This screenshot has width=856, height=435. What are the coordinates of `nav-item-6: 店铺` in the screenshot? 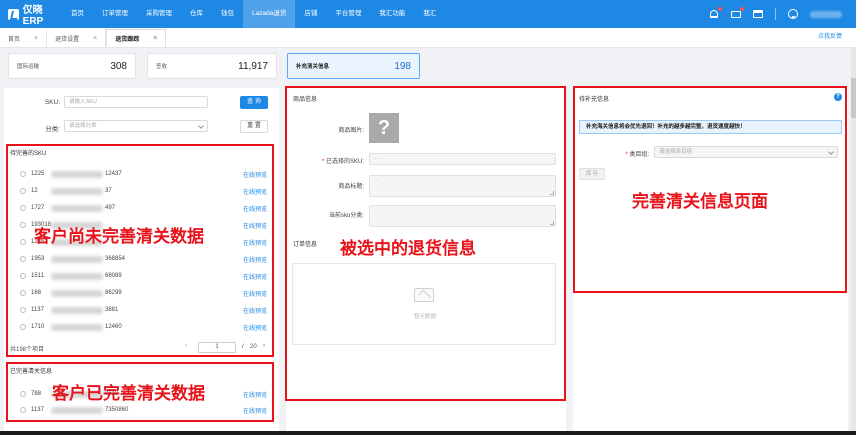 It's located at (310, 14).